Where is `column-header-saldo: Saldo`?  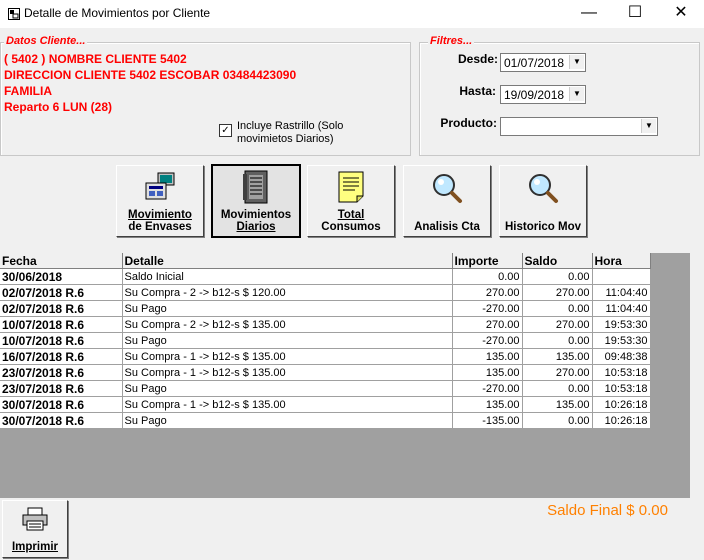
column-header-saldo: Saldo is located at coordinates (557, 261).